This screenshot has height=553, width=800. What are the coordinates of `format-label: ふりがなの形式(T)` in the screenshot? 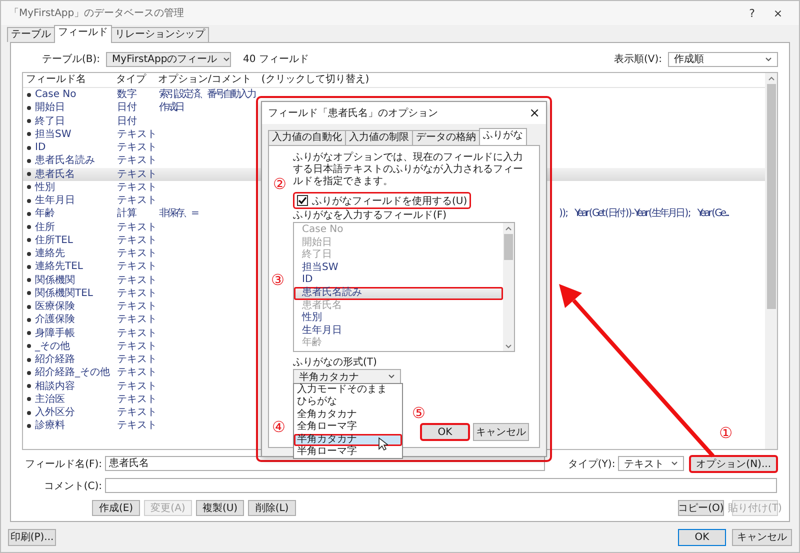 It's located at (335, 363).